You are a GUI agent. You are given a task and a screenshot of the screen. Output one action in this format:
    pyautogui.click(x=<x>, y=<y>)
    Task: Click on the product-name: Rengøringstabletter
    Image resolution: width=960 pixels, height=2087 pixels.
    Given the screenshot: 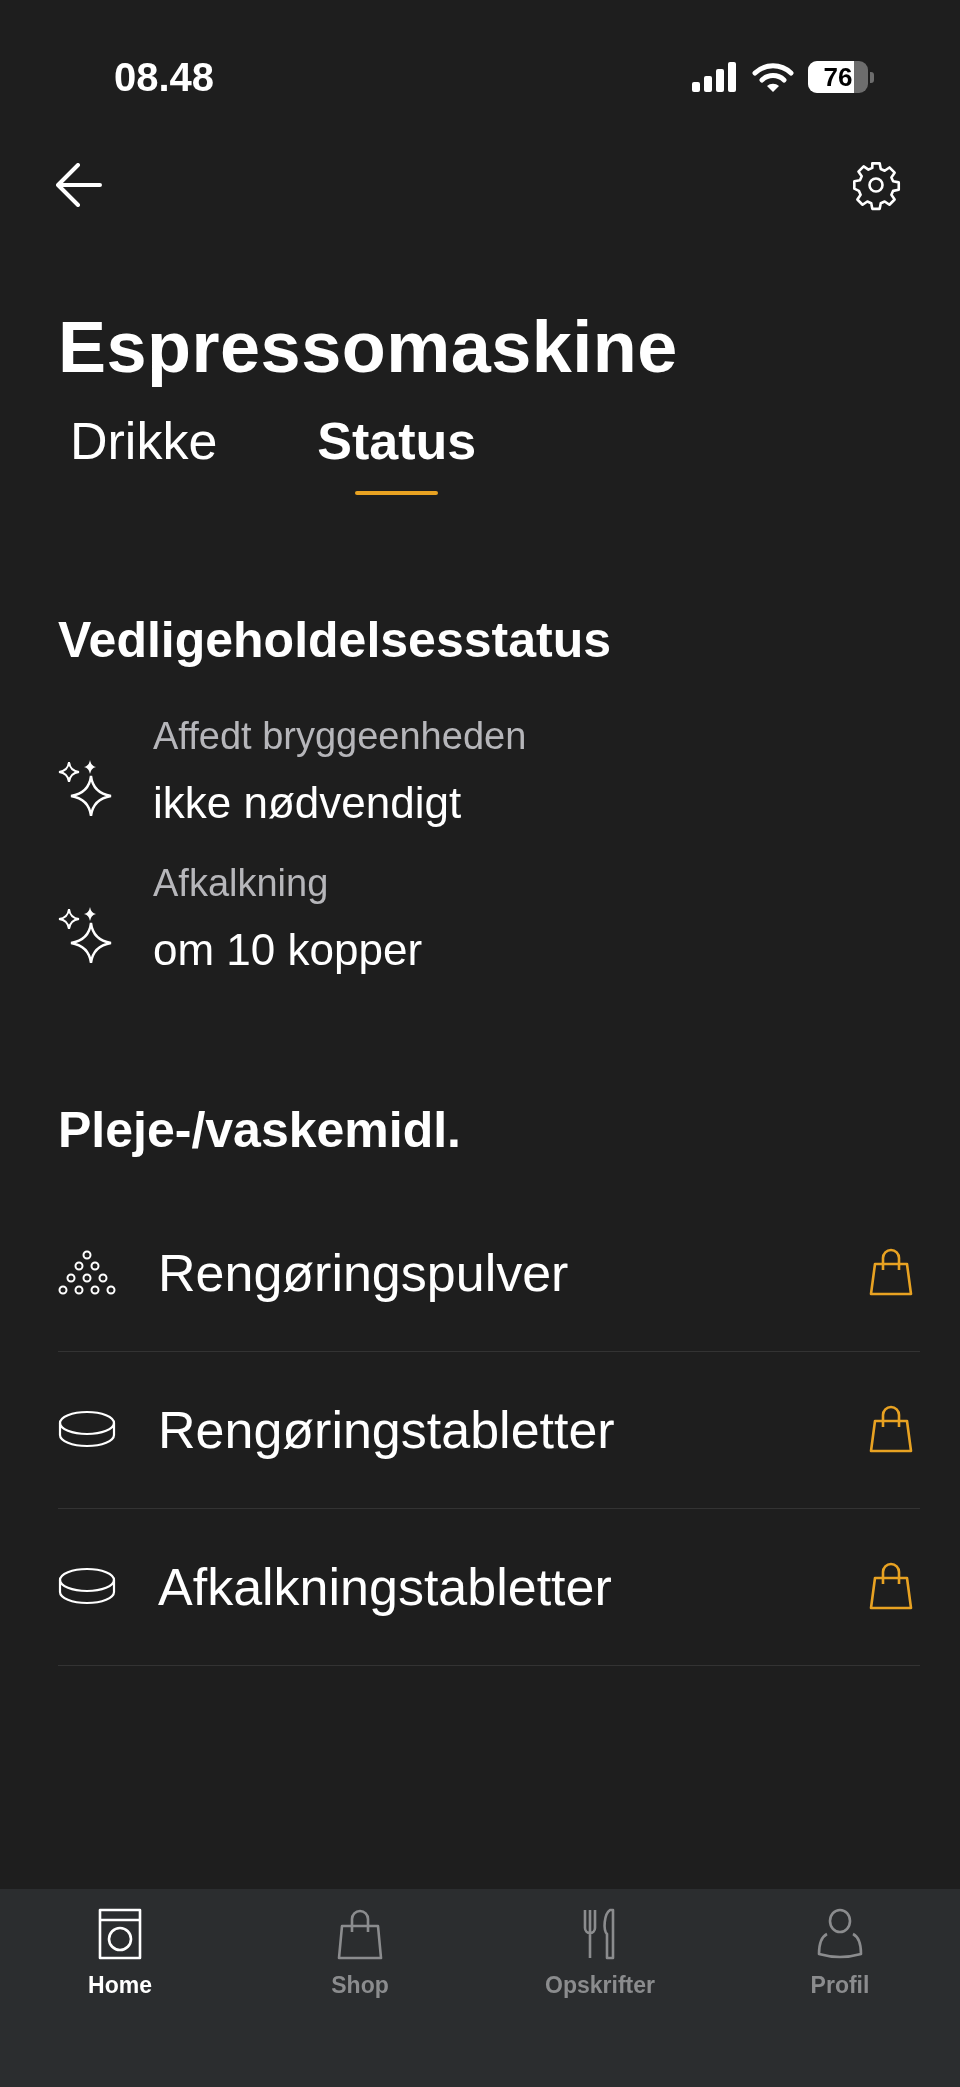 What is the action you would take?
    pyautogui.click(x=387, y=1430)
    